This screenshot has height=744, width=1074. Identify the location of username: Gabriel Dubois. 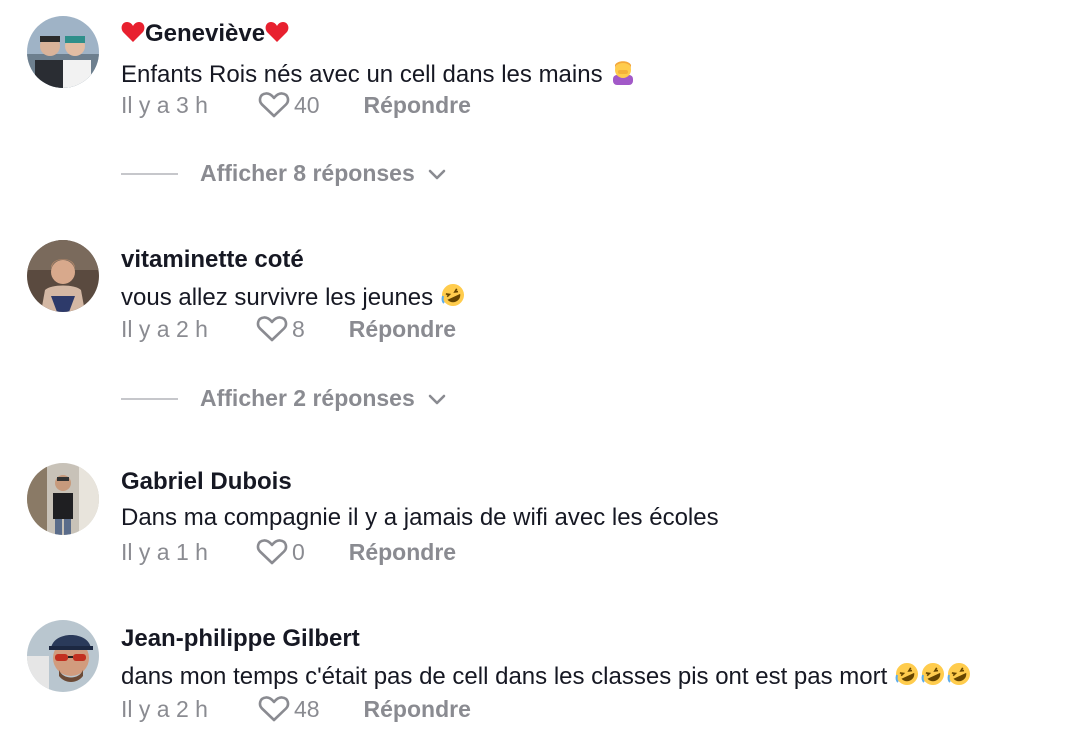
(206, 482).